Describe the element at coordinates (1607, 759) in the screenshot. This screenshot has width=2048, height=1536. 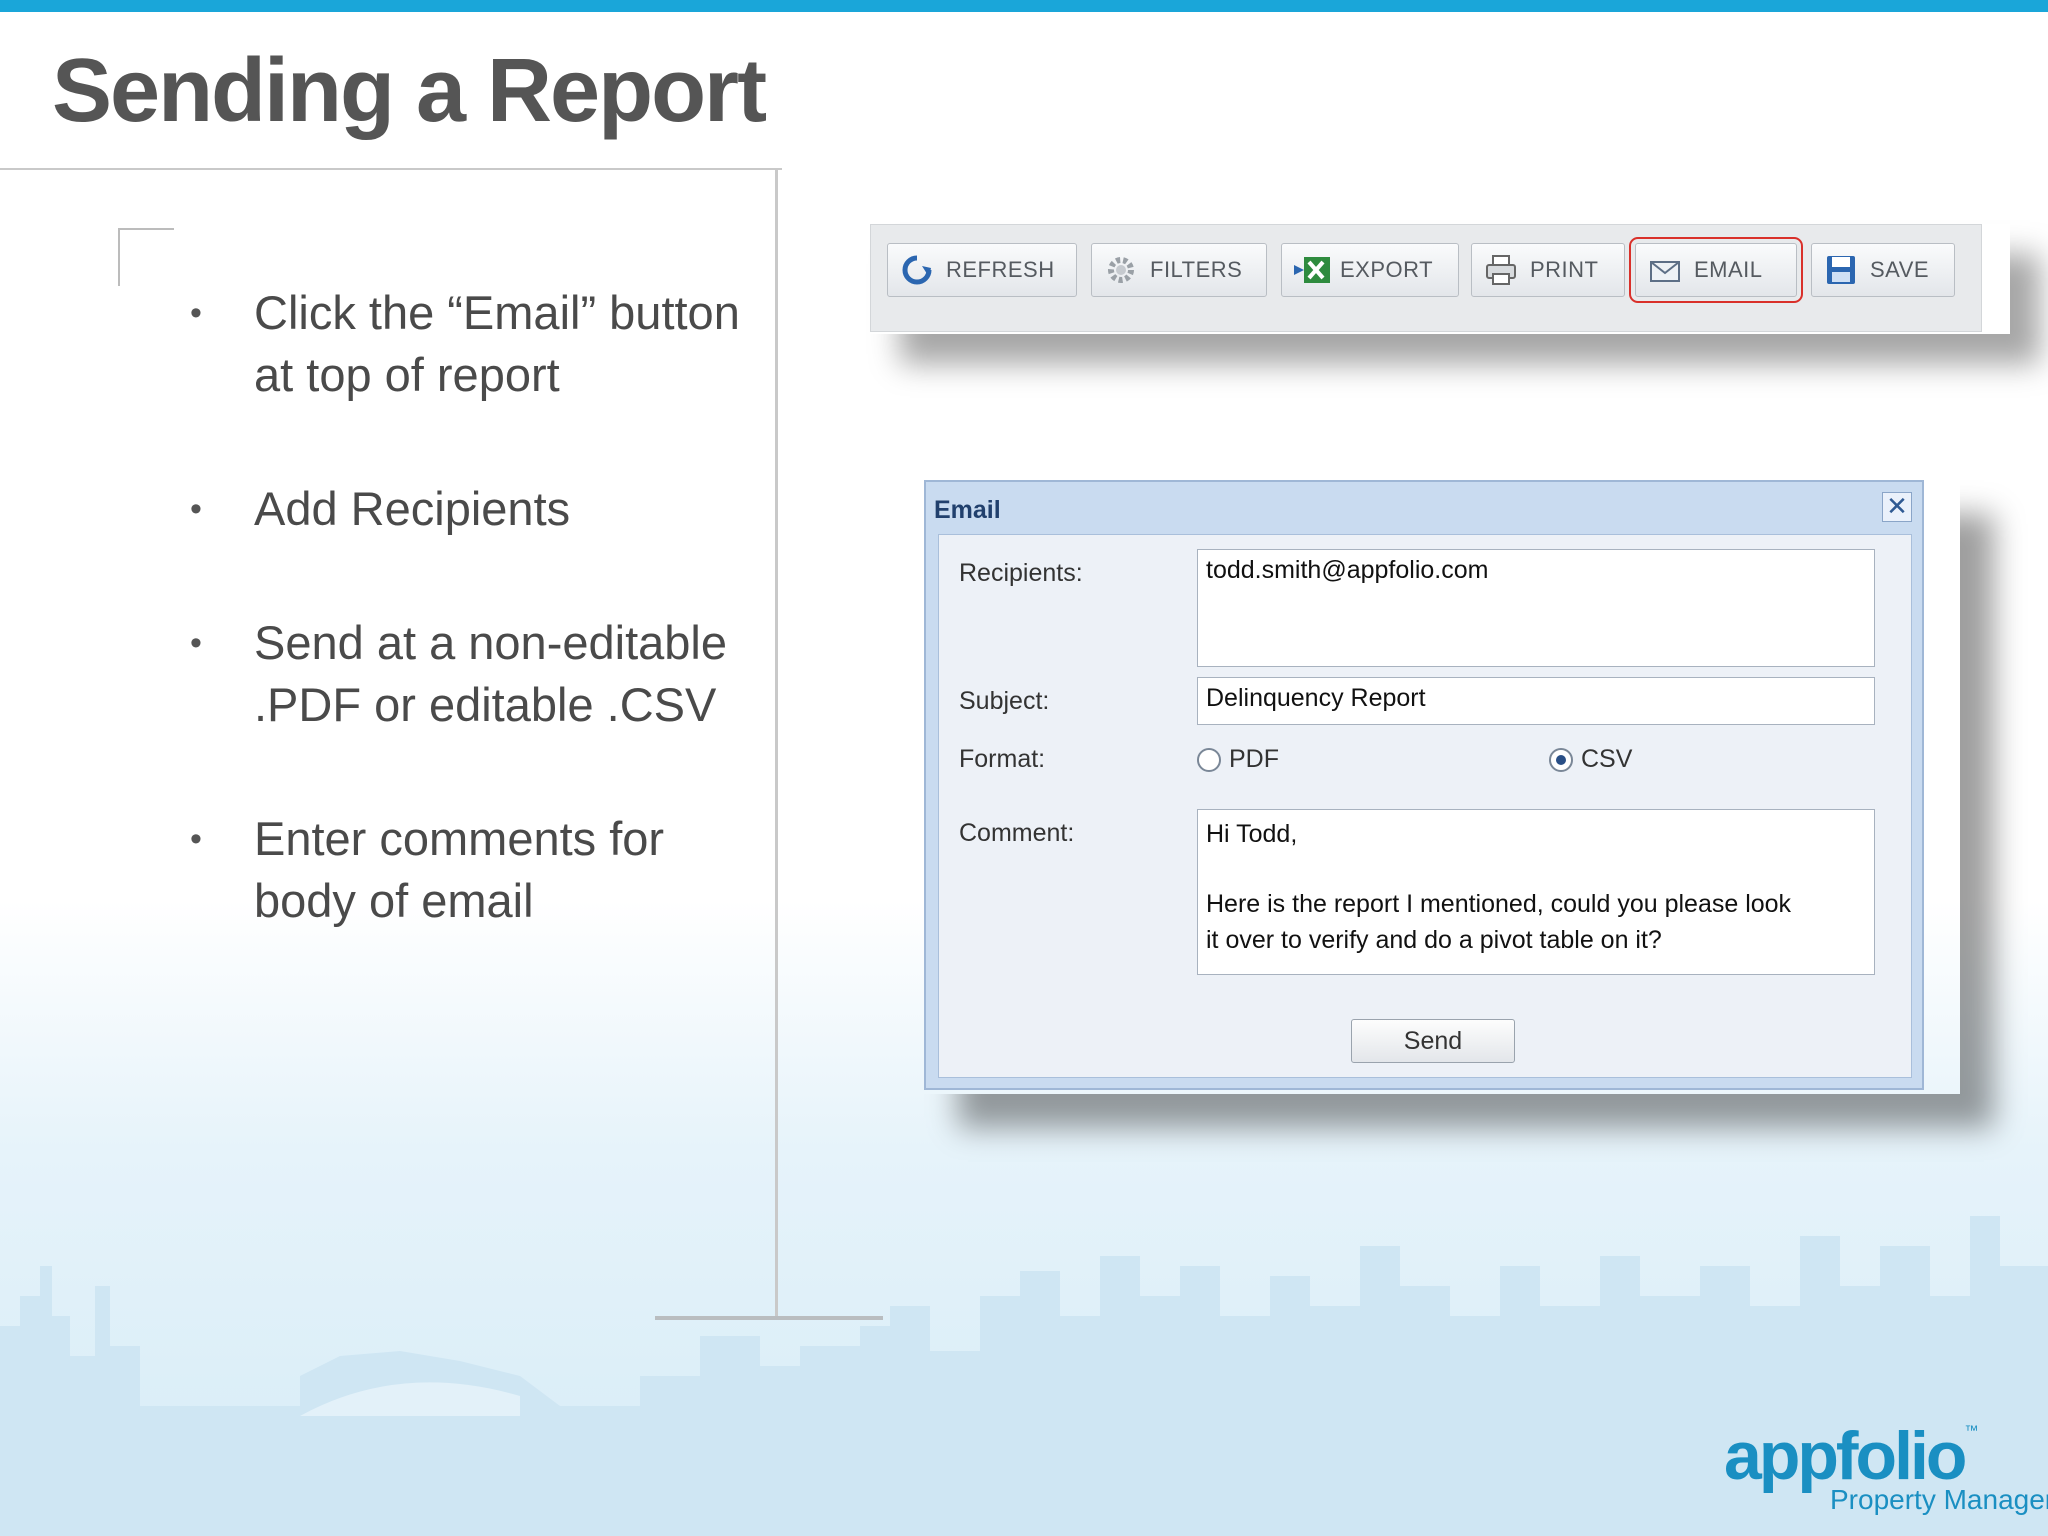
I see `csv-option-label: CSV` at that location.